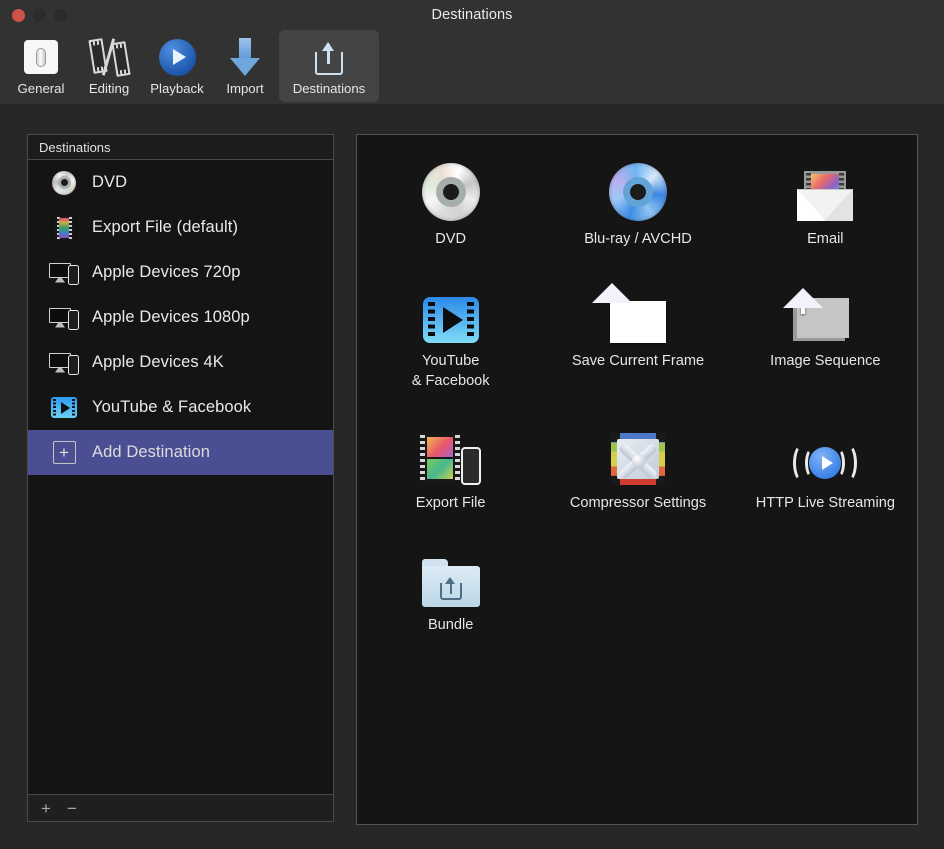 Image resolution: width=944 pixels, height=849 pixels. Describe the element at coordinates (151, 452) in the screenshot. I see `sidebar-item-label: Add Destination` at that location.